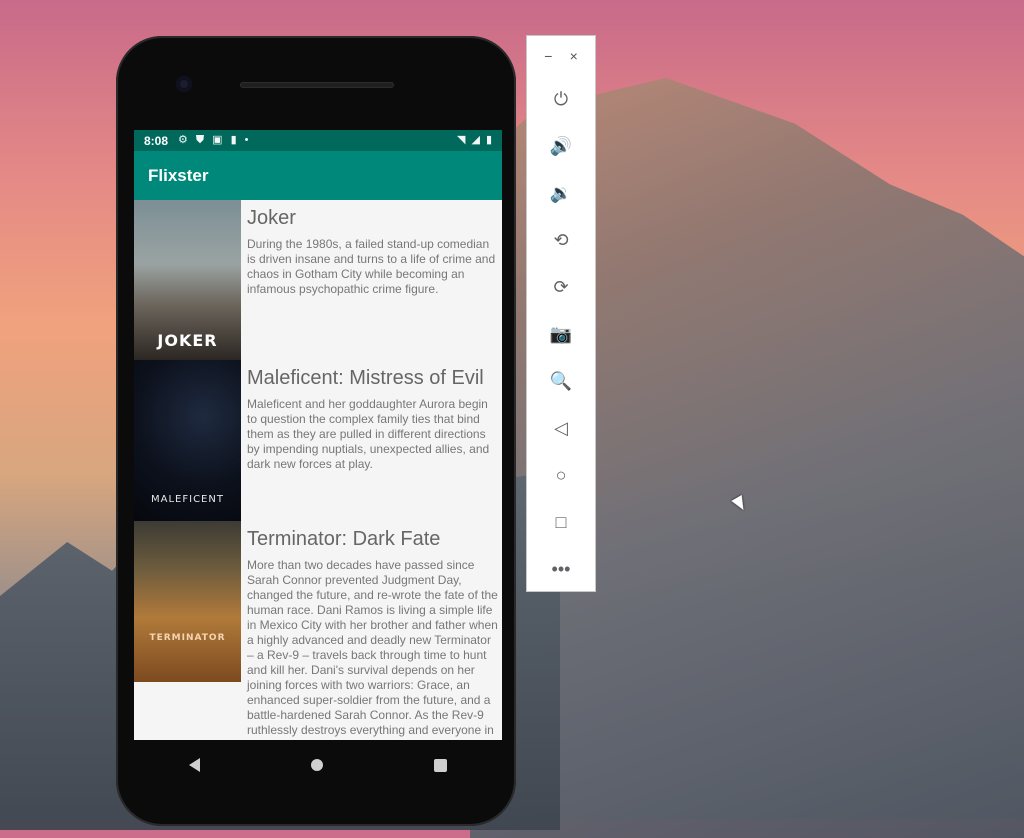 The width and height of the screenshot is (1024, 838). Describe the element at coordinates (233, 140) in the screenshot. I see `sd-card-icon: ▮` at that location.